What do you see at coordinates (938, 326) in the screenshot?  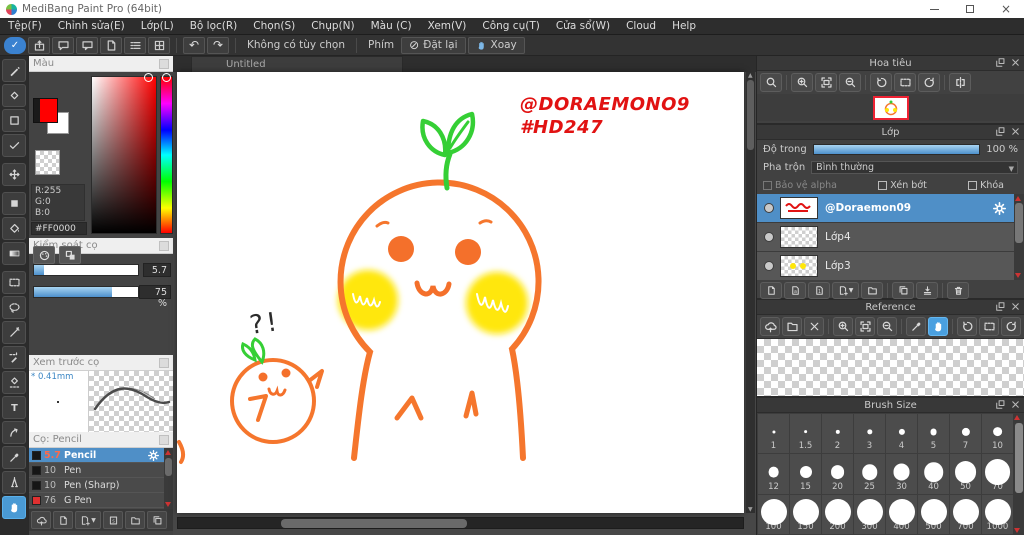 I see `ref-hand-button` at bounding box center [938, 326].